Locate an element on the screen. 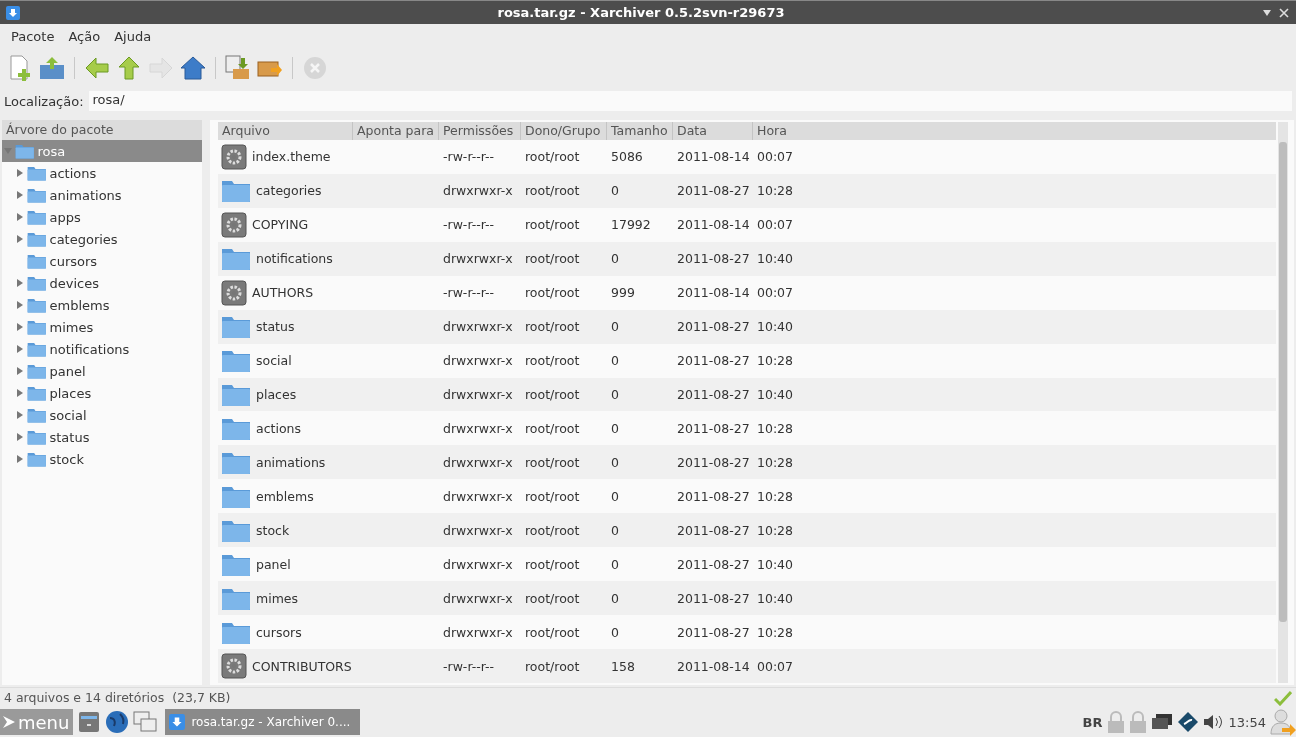 Image resolution: width=1296 pixels, height=737 pixels. table-cell-text: 00:07 is located at coordinates (775, 293).